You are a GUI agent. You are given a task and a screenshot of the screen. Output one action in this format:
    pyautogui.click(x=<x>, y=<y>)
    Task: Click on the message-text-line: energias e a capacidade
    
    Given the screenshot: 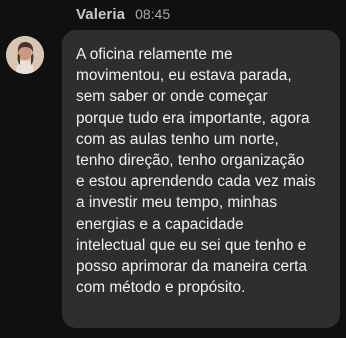 What is the action you would take?
    pyautogui.click(x=160, y=224)
    